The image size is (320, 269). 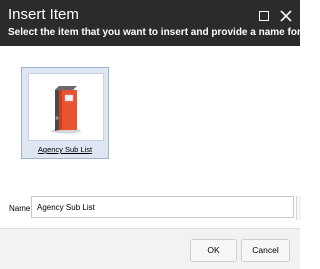 I want to click on item-thumbnail, so click(x=66, y=107).